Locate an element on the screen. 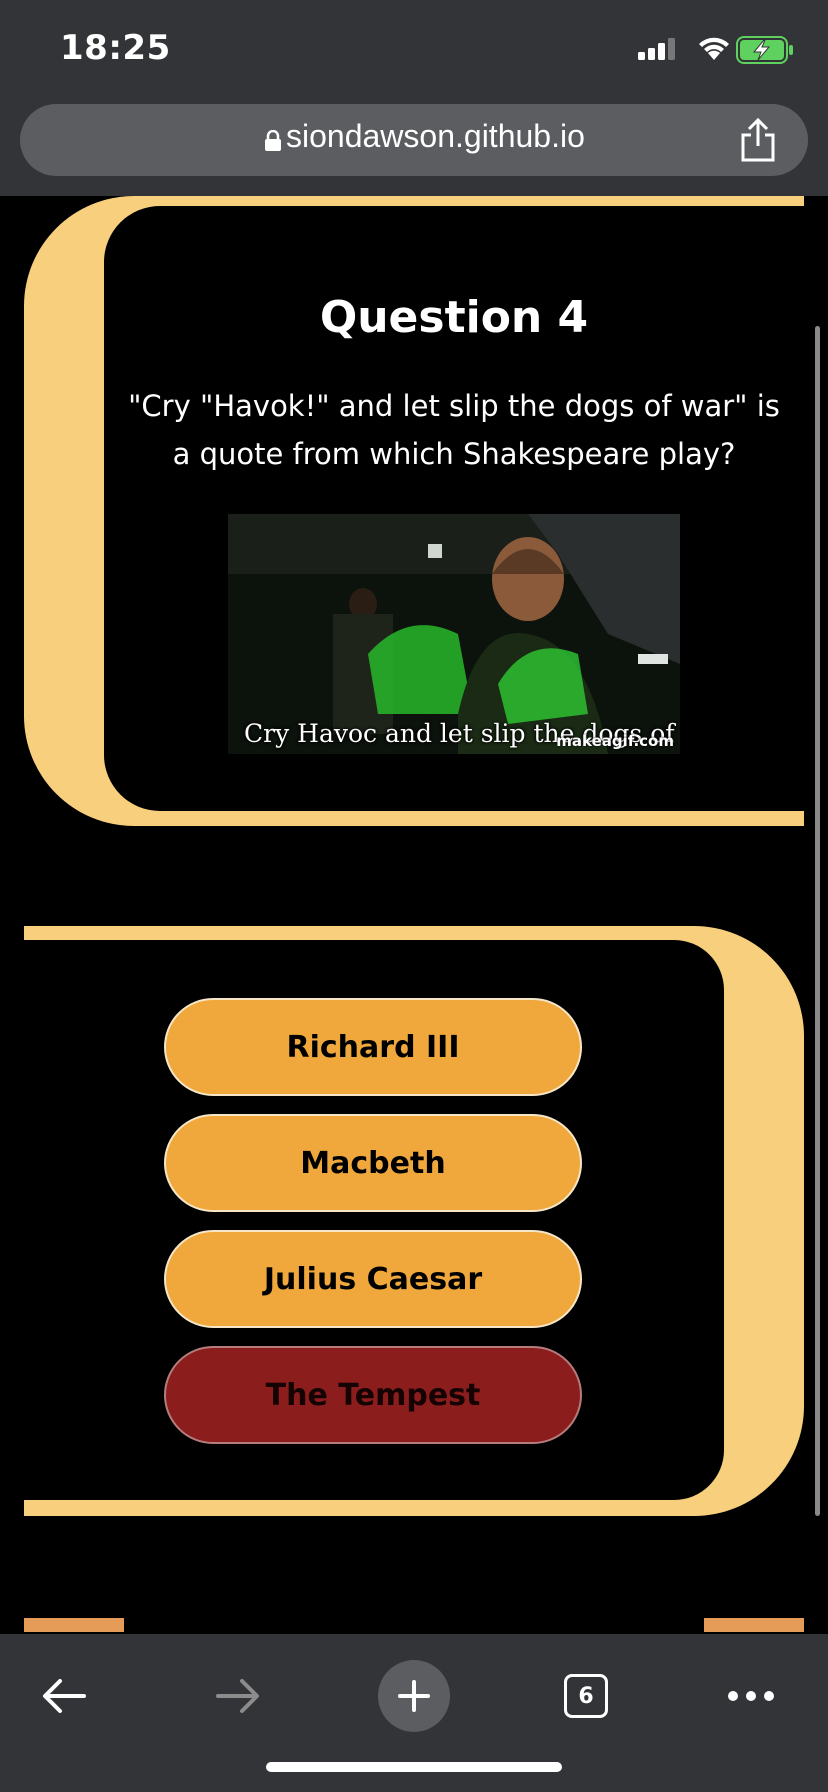 The image size is (828, 1792). answer-button-1: Richard III is located at coordinates (373, 1047).